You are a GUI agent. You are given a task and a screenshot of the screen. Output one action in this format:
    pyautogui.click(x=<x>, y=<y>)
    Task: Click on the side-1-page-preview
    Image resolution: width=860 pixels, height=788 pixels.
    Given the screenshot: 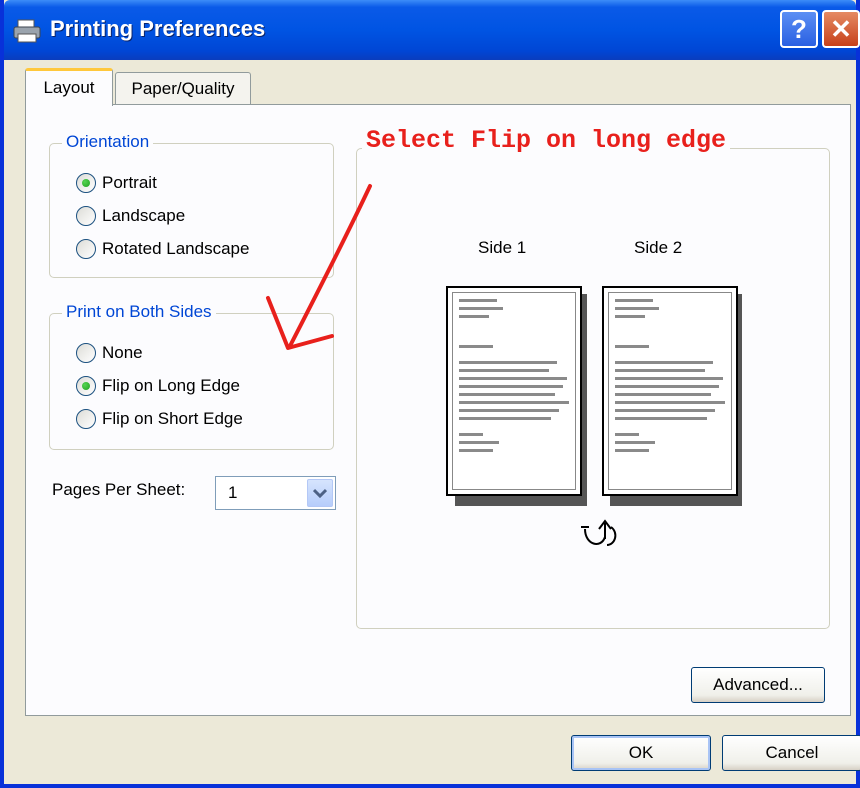 What is the action you would take?
    pyautogui.click(x=514, y=391)
    